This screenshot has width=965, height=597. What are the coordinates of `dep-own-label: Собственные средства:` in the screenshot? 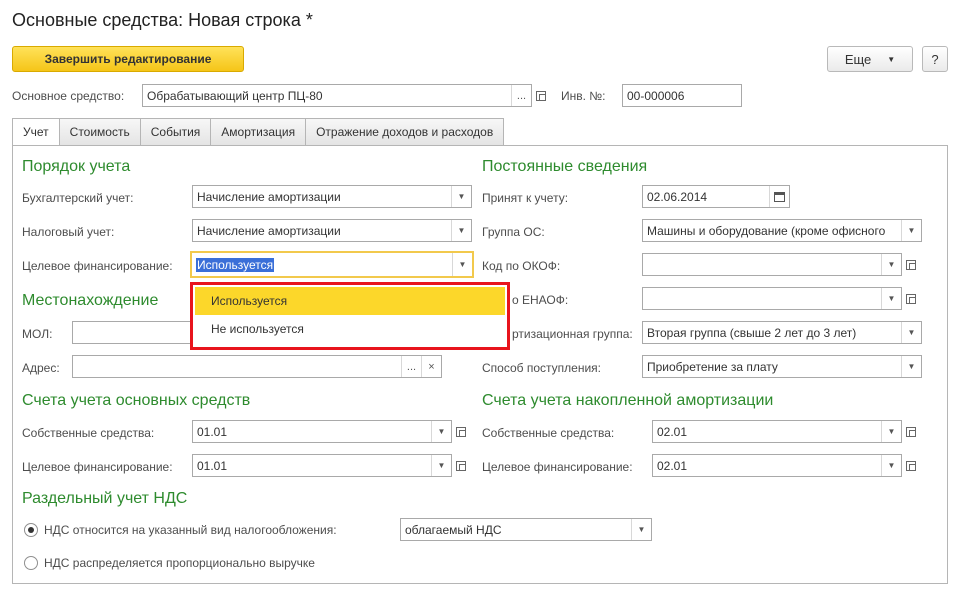 It's located at (548, 433).